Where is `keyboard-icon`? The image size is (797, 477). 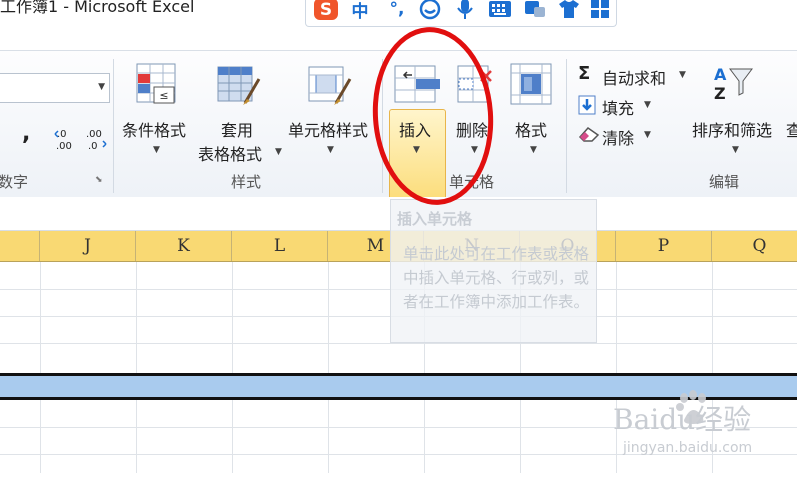
keyboard-icon is located at coordinates (500, 11).